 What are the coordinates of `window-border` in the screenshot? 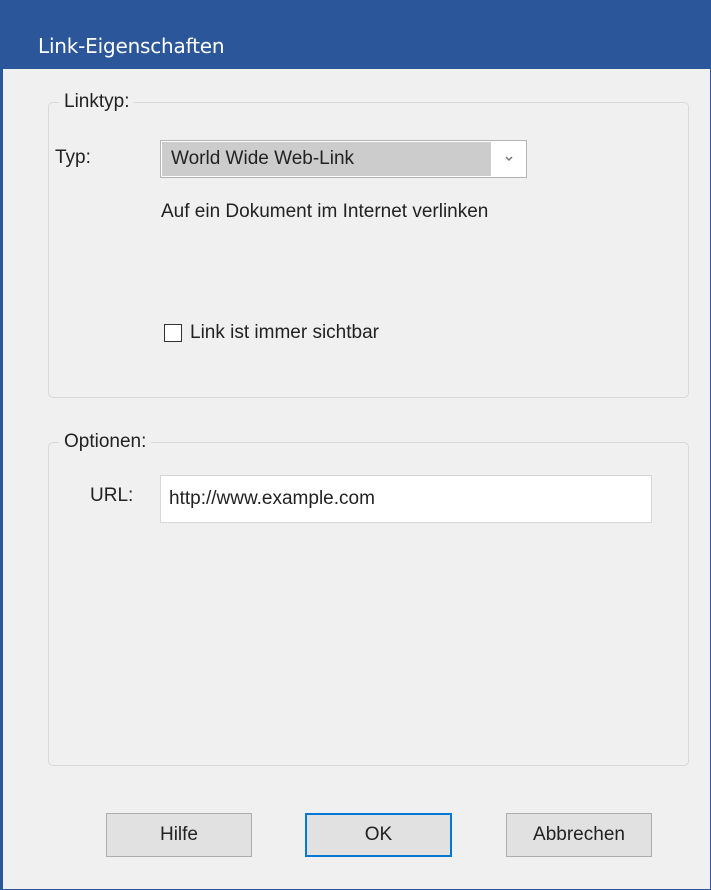 It's located at (2, 479).